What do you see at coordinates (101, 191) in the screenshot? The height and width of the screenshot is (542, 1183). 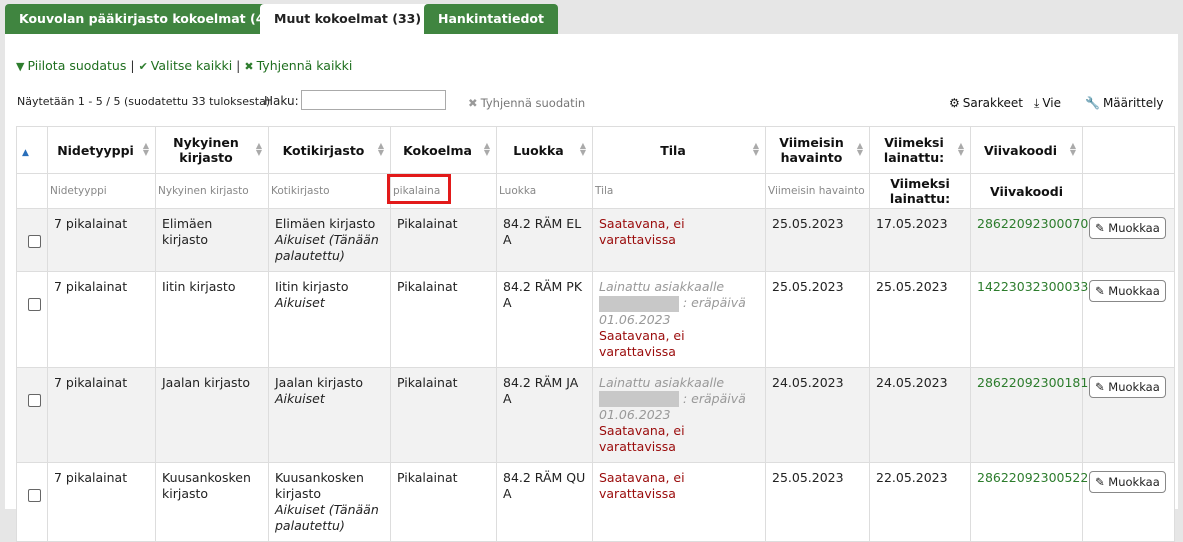 I see `filter-input: Nidetyyppi` at bounding box center [101, 191].